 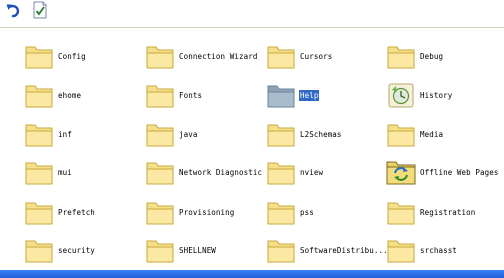 I want to click on folder-item: Media, so click(x=444, y=135).